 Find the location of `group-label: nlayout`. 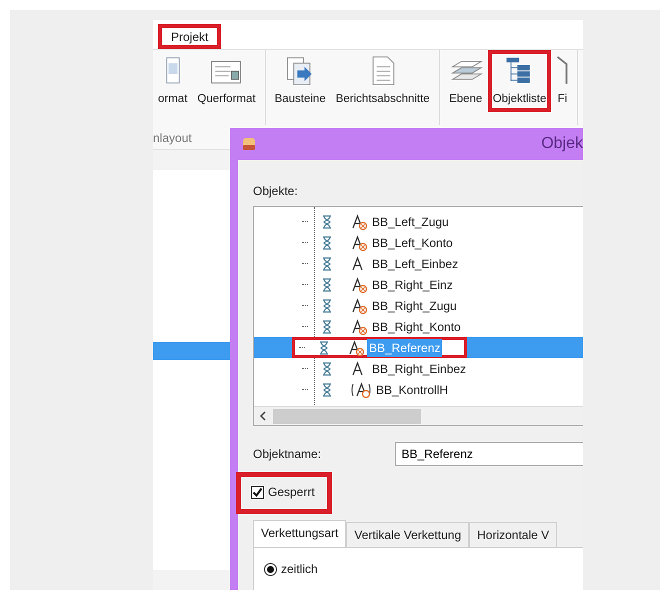

group-label: nlayout is located at coordinates (172, 138).